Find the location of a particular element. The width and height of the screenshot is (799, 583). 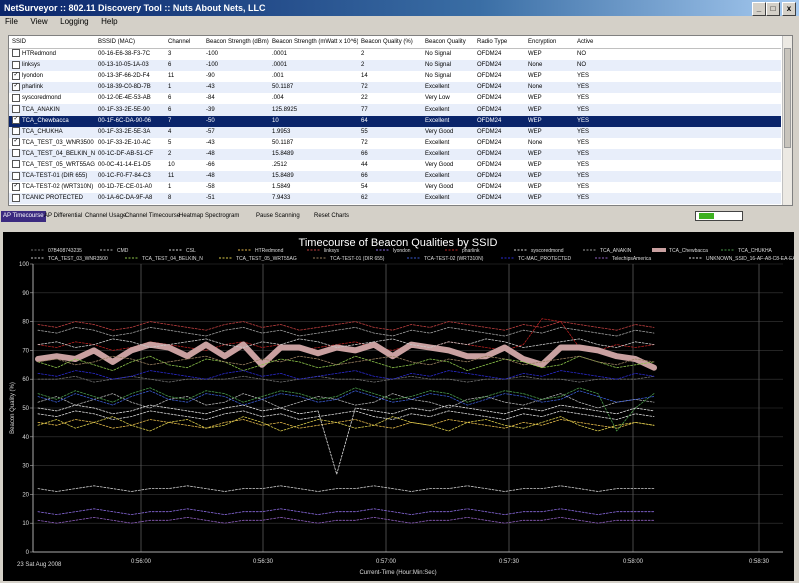

cell-quality-pct-text: 14 is located at coordinates (364, 76).